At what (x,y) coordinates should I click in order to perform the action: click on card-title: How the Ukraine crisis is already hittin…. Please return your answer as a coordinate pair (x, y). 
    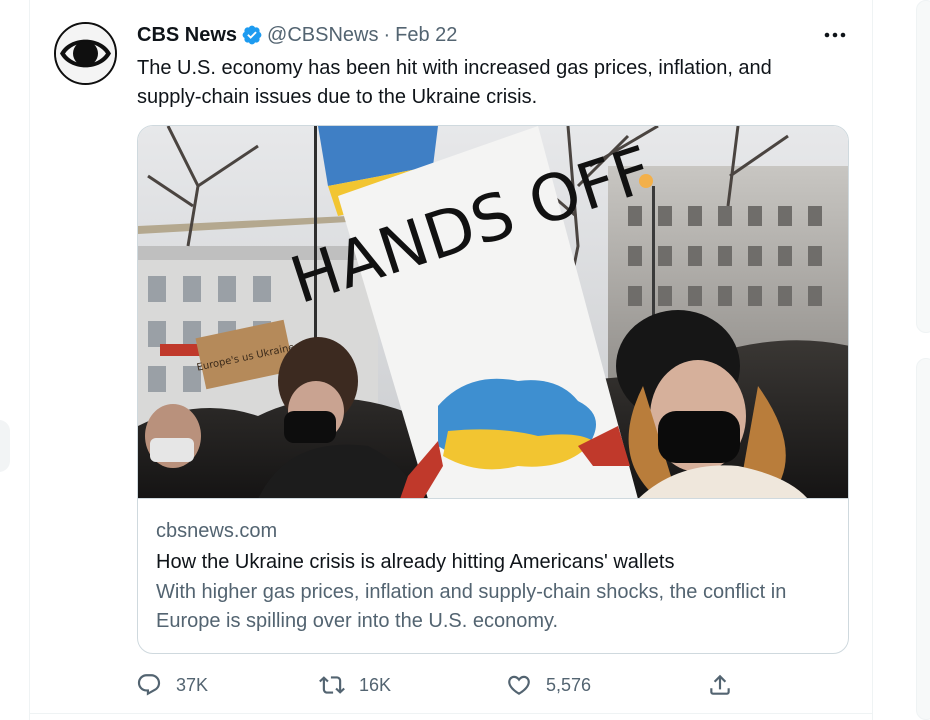
    Looking at the image, I should click on (415, 562).